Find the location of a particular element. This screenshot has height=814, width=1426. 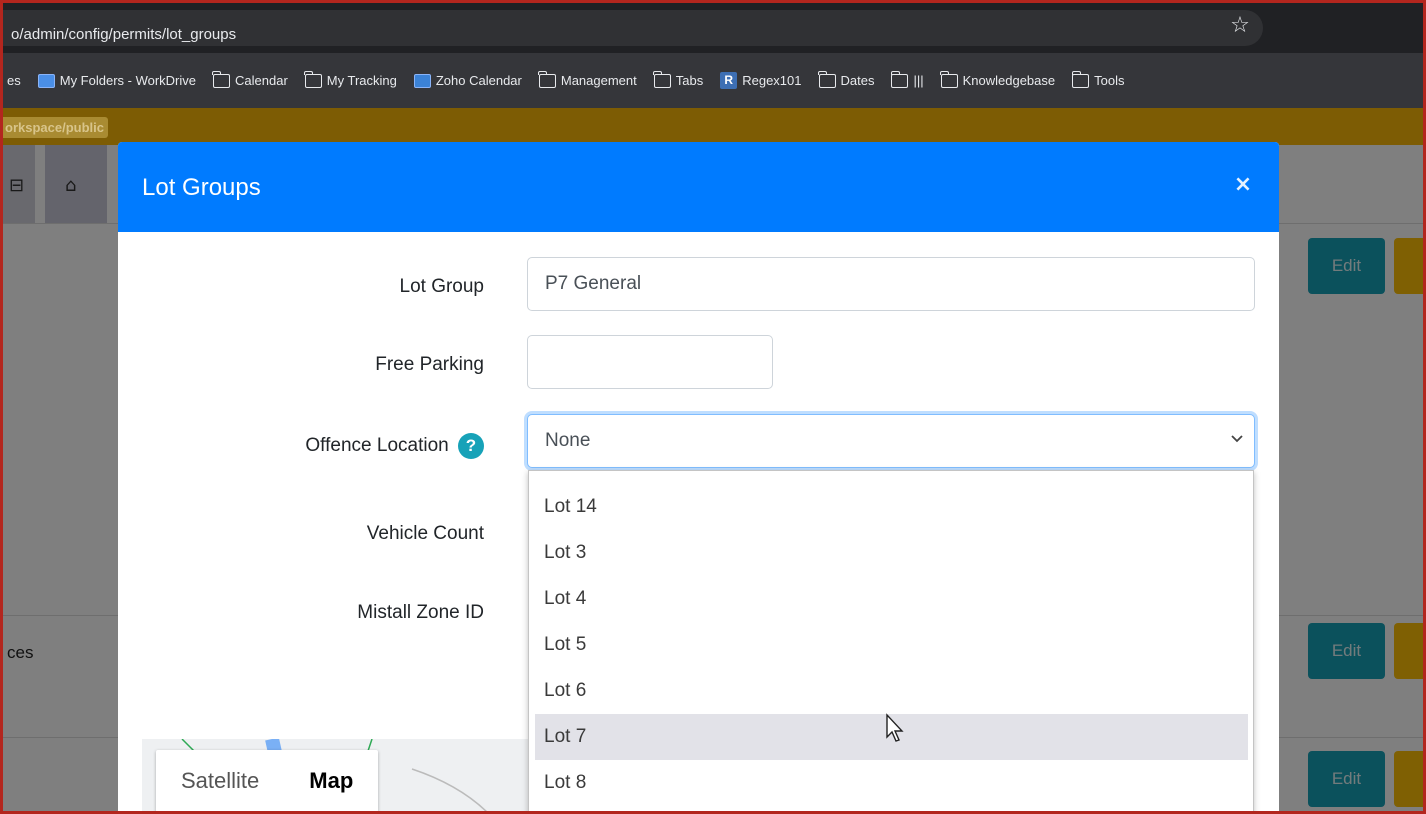

offence-location-label-text: Offence Location is located at coordinates (377, 446).